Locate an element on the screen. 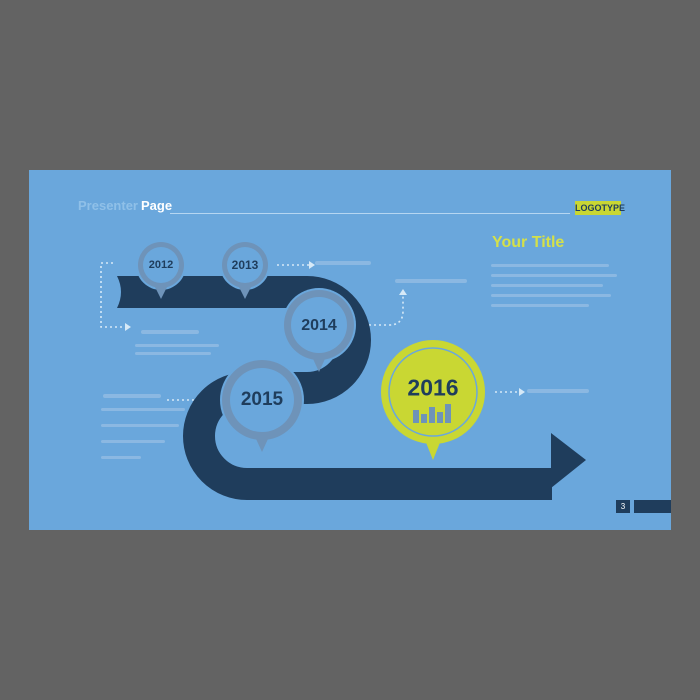 This screenshot has width=700, height=700. year-label-2013: 2013 is located at coordinates (245, 265).